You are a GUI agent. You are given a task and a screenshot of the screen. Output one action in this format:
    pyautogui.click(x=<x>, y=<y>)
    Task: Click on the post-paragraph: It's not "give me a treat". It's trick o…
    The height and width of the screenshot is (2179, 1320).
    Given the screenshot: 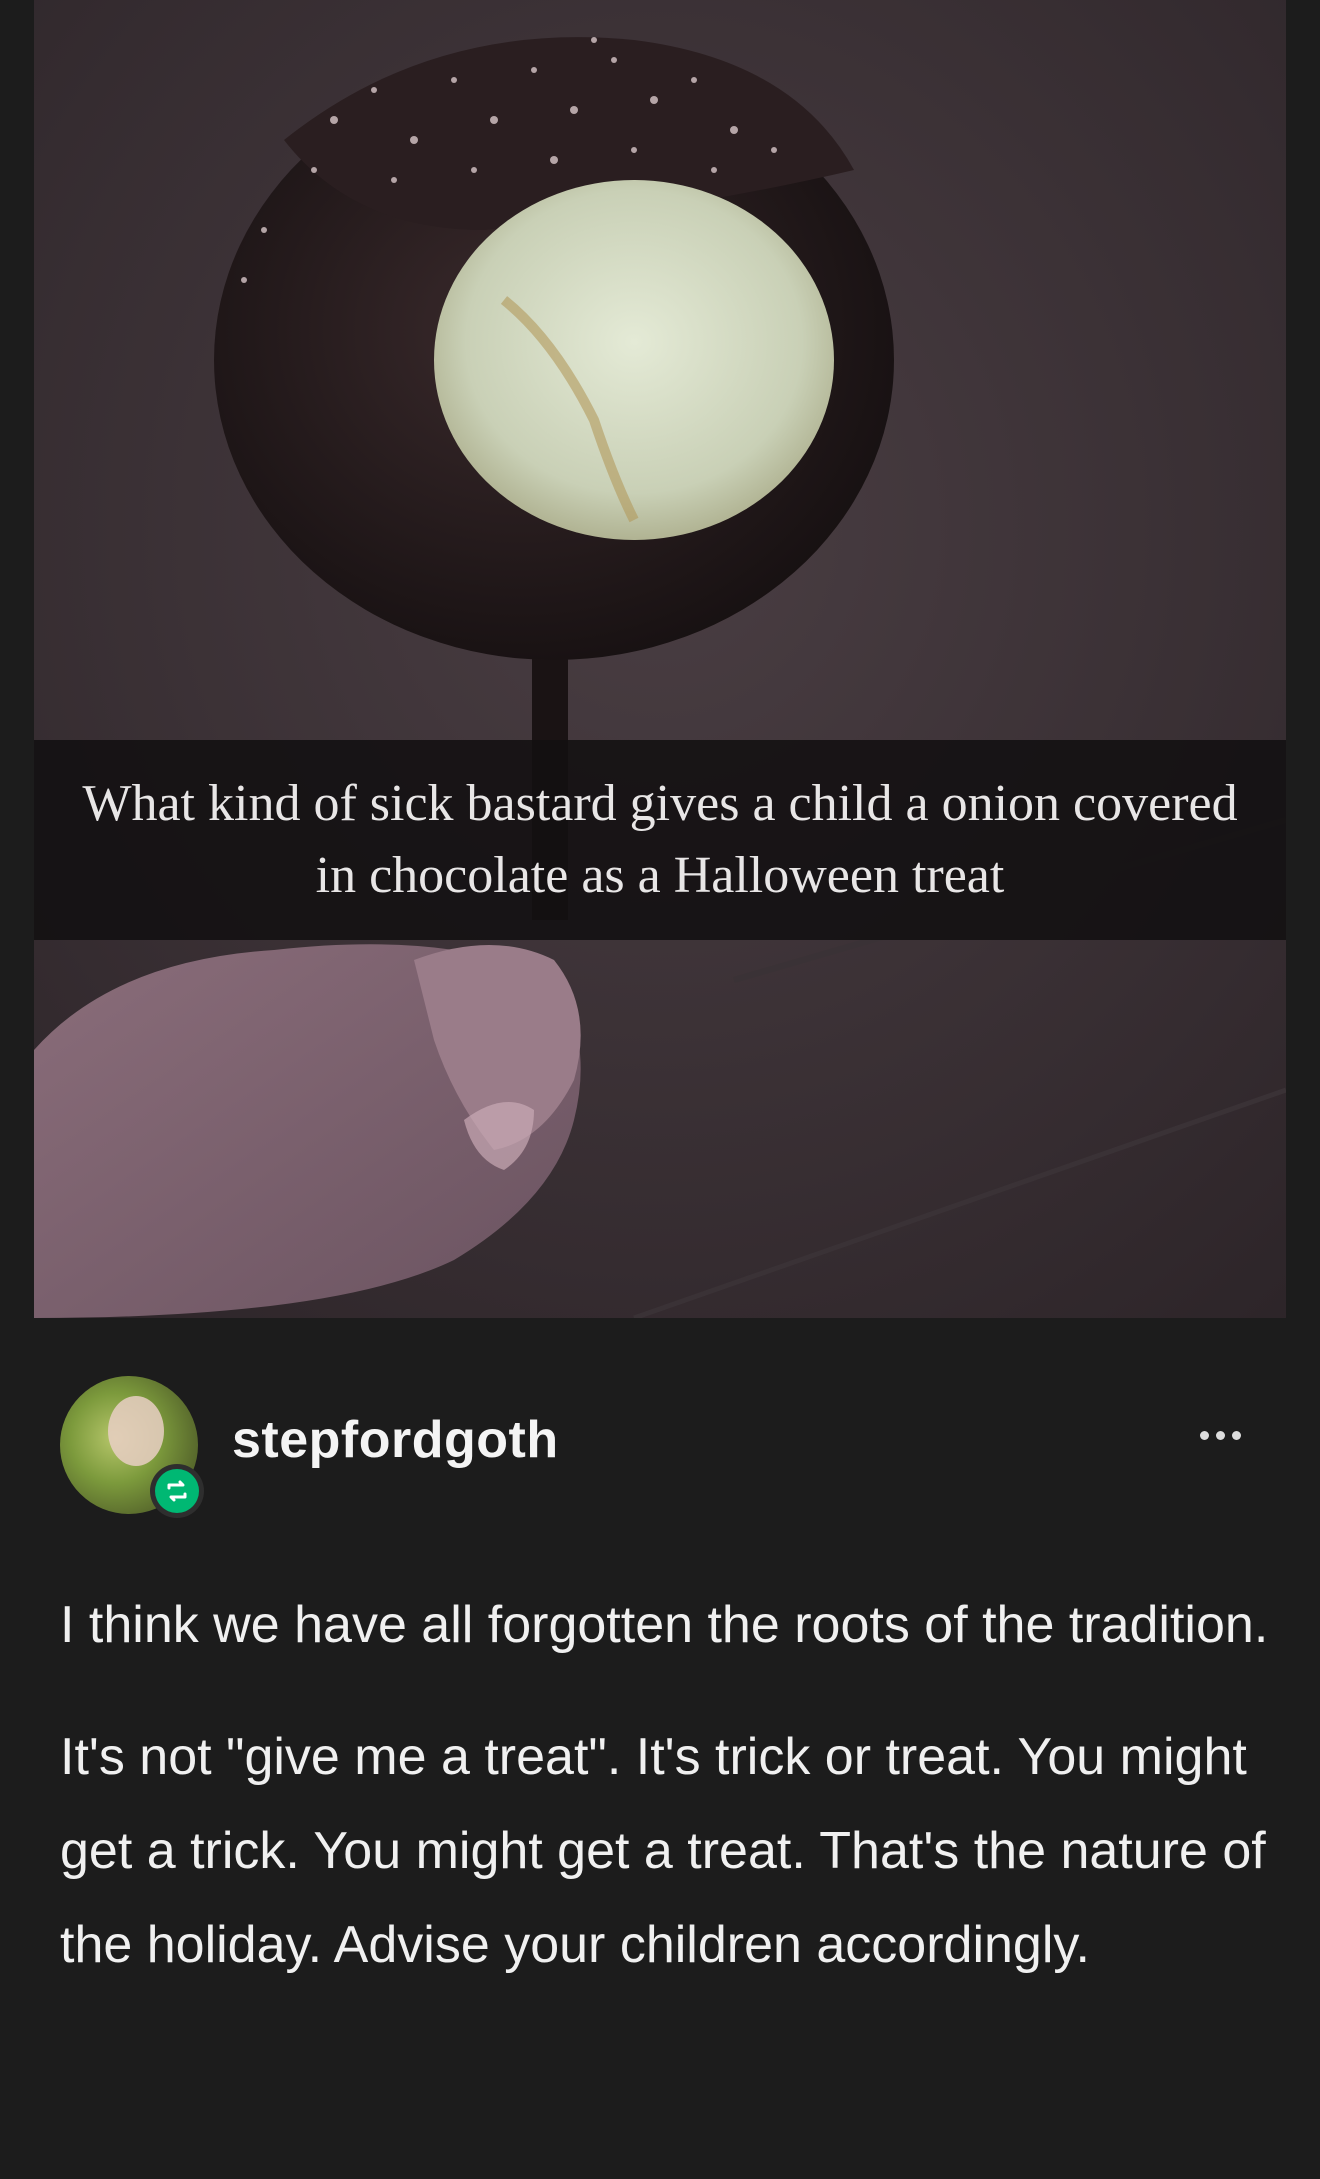 What is the action you would take?
    pyautogui.click(x=663, y=1851)
    